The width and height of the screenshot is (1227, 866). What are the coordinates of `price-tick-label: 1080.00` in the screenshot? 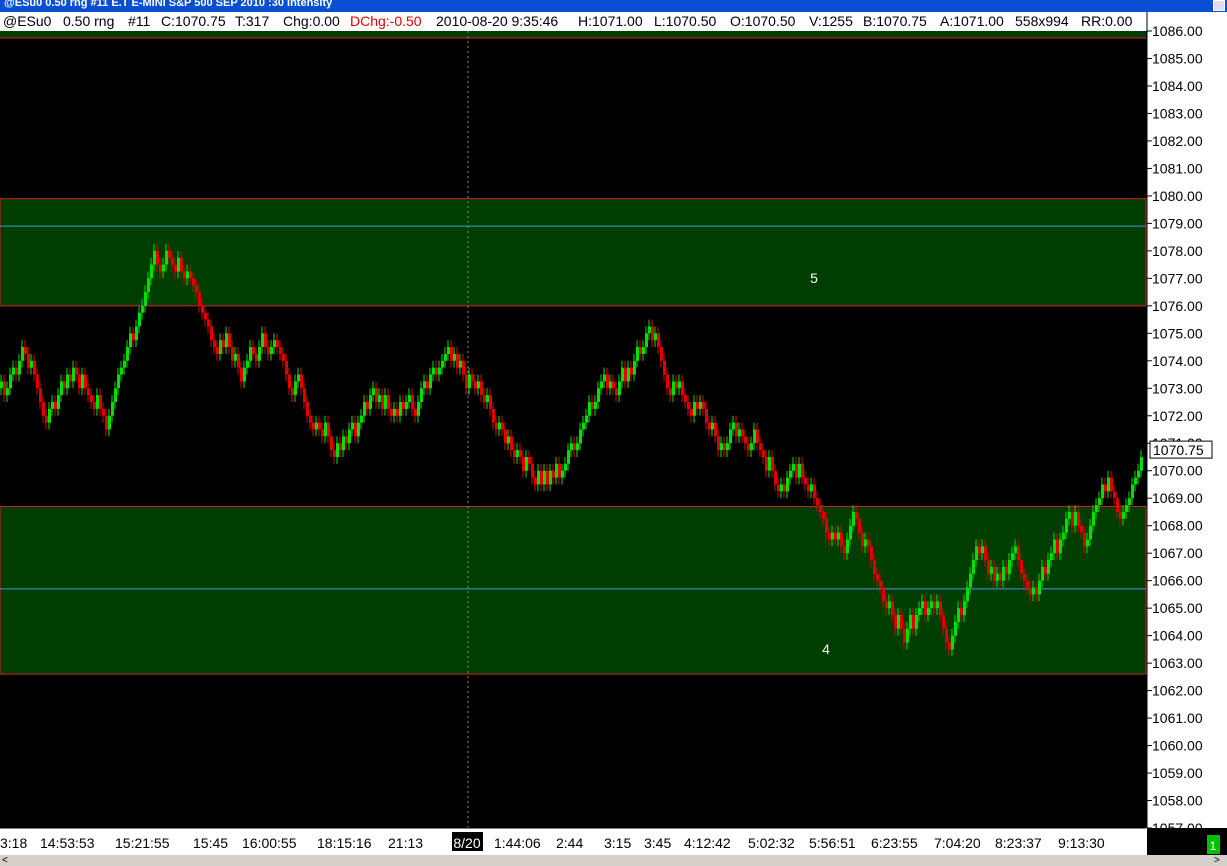 It's located at (1177, 196).